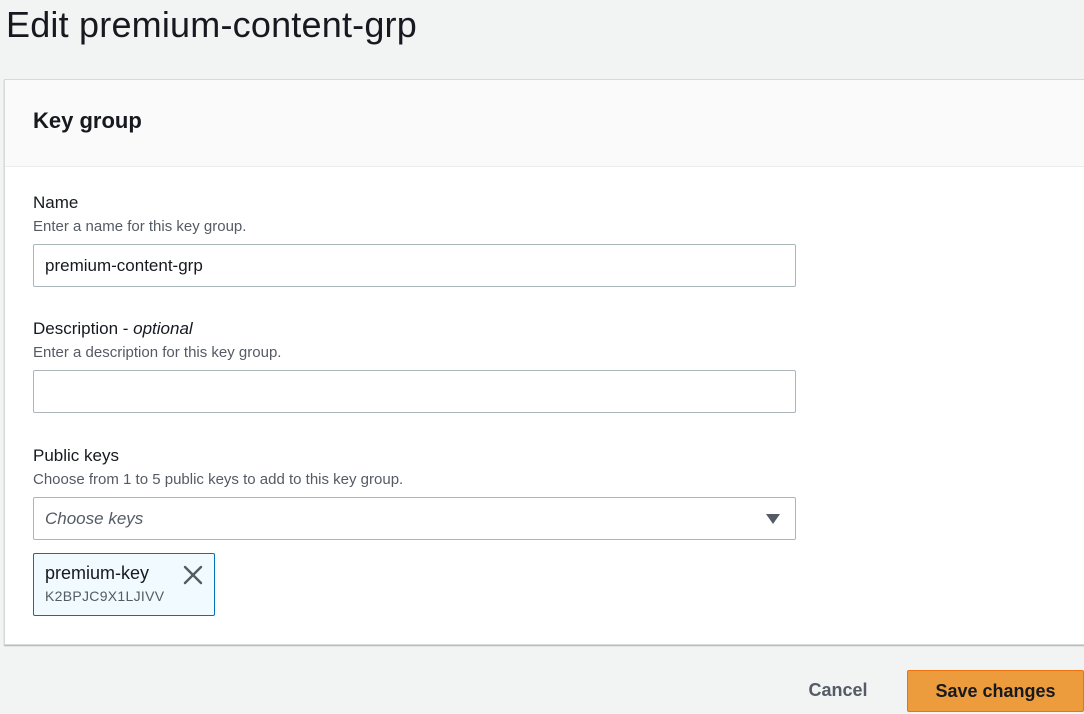 The height and width of the screenshot is (714, 1084). I want to click on description-input, so click(414, 391).